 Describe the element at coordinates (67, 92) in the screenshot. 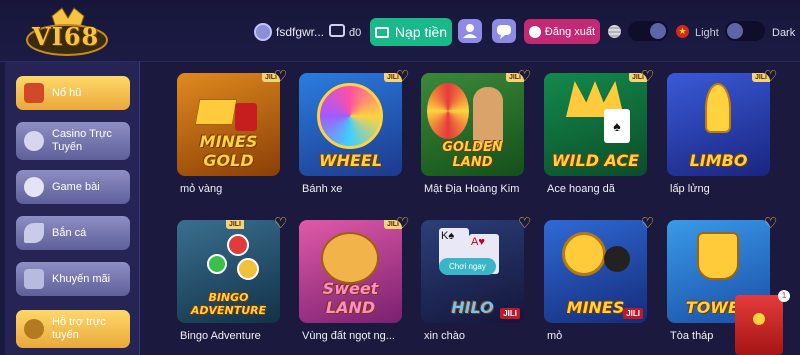

I see `sidebar-item-label: Nổ hũ` at that location.